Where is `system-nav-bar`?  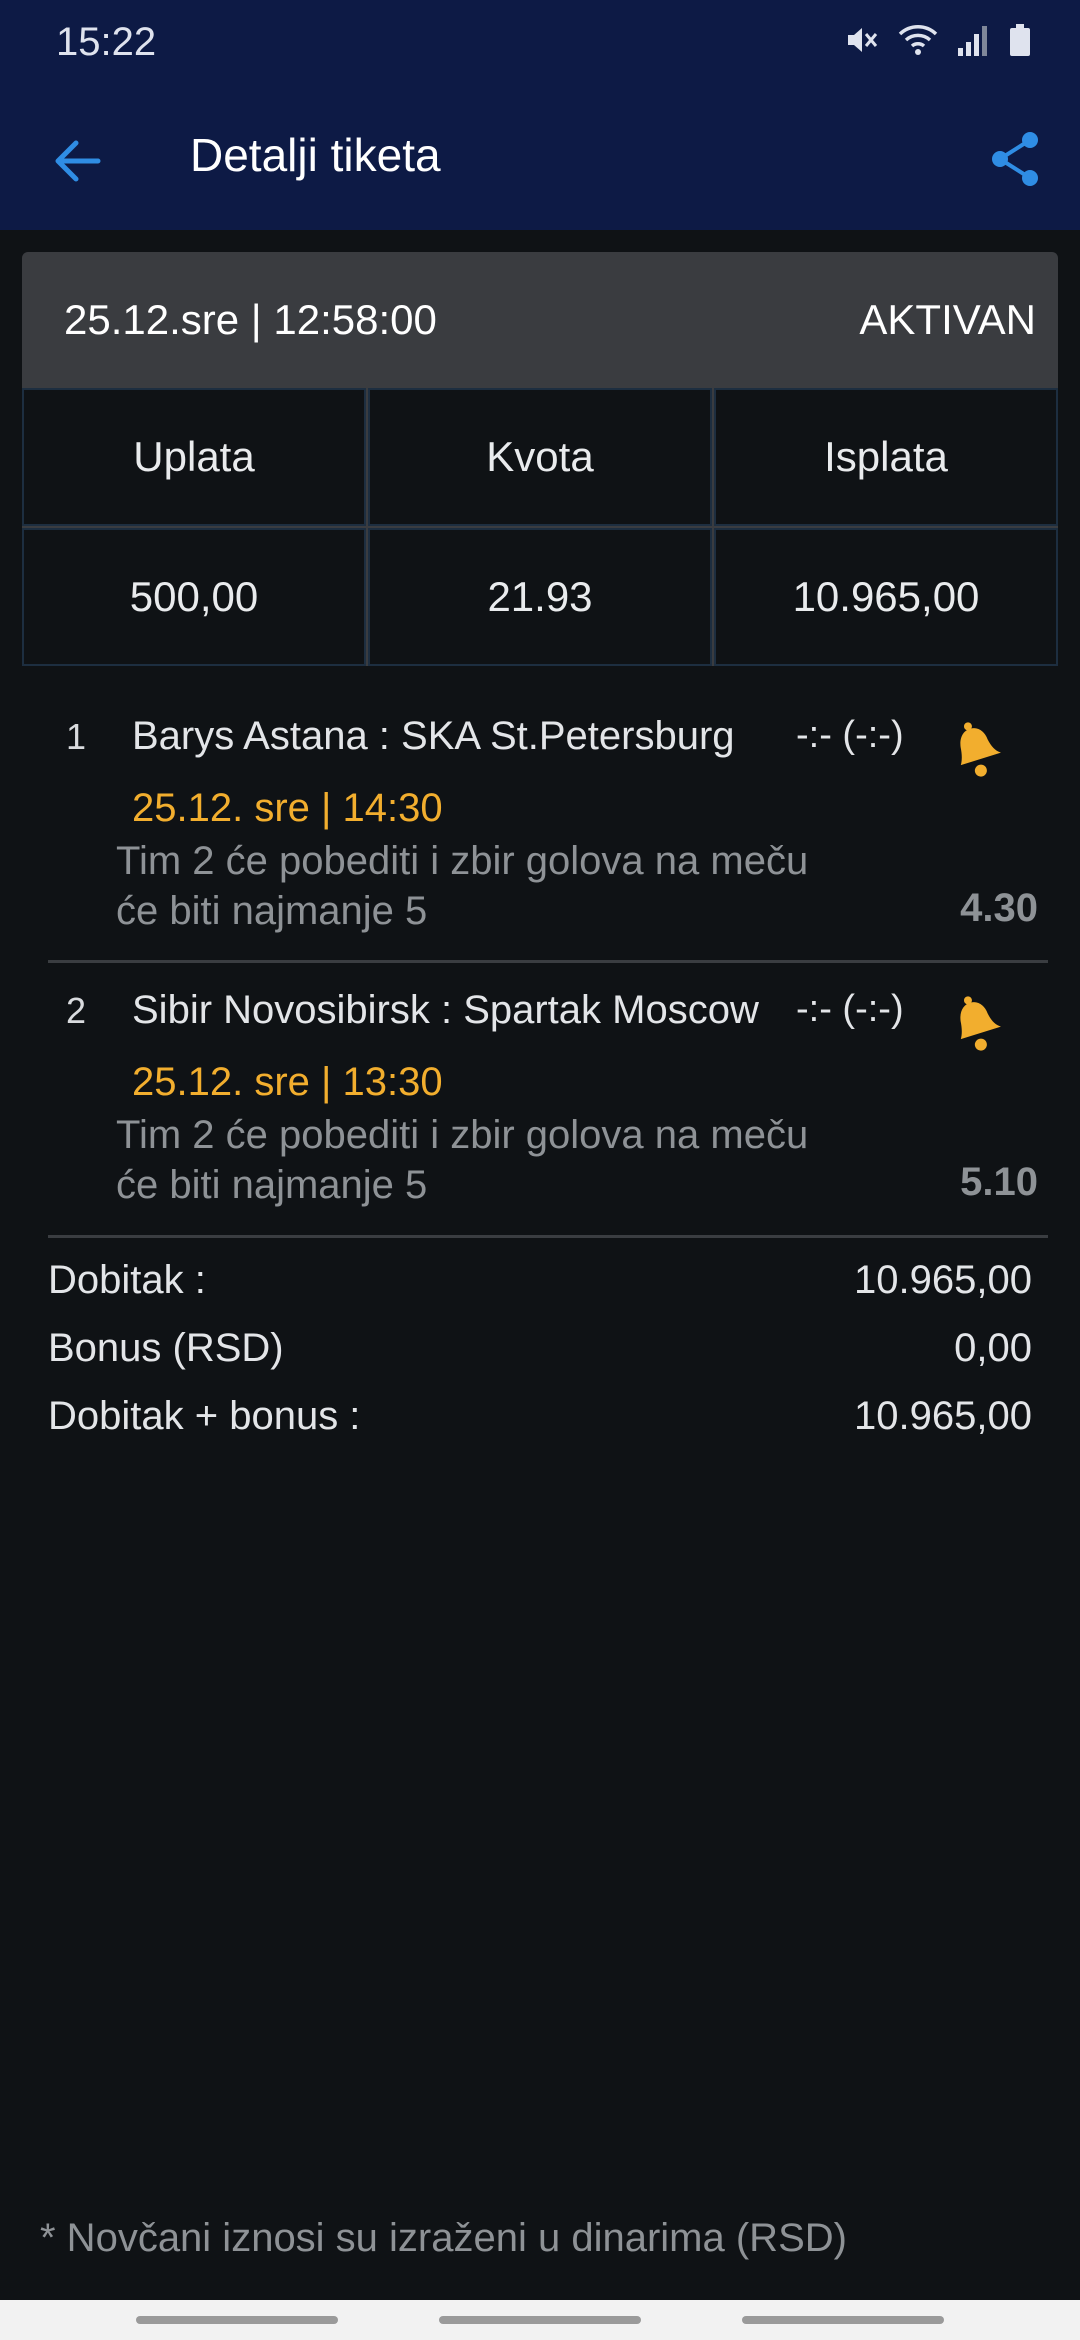 system-nav-bar is located at coordinates (540, 2320).